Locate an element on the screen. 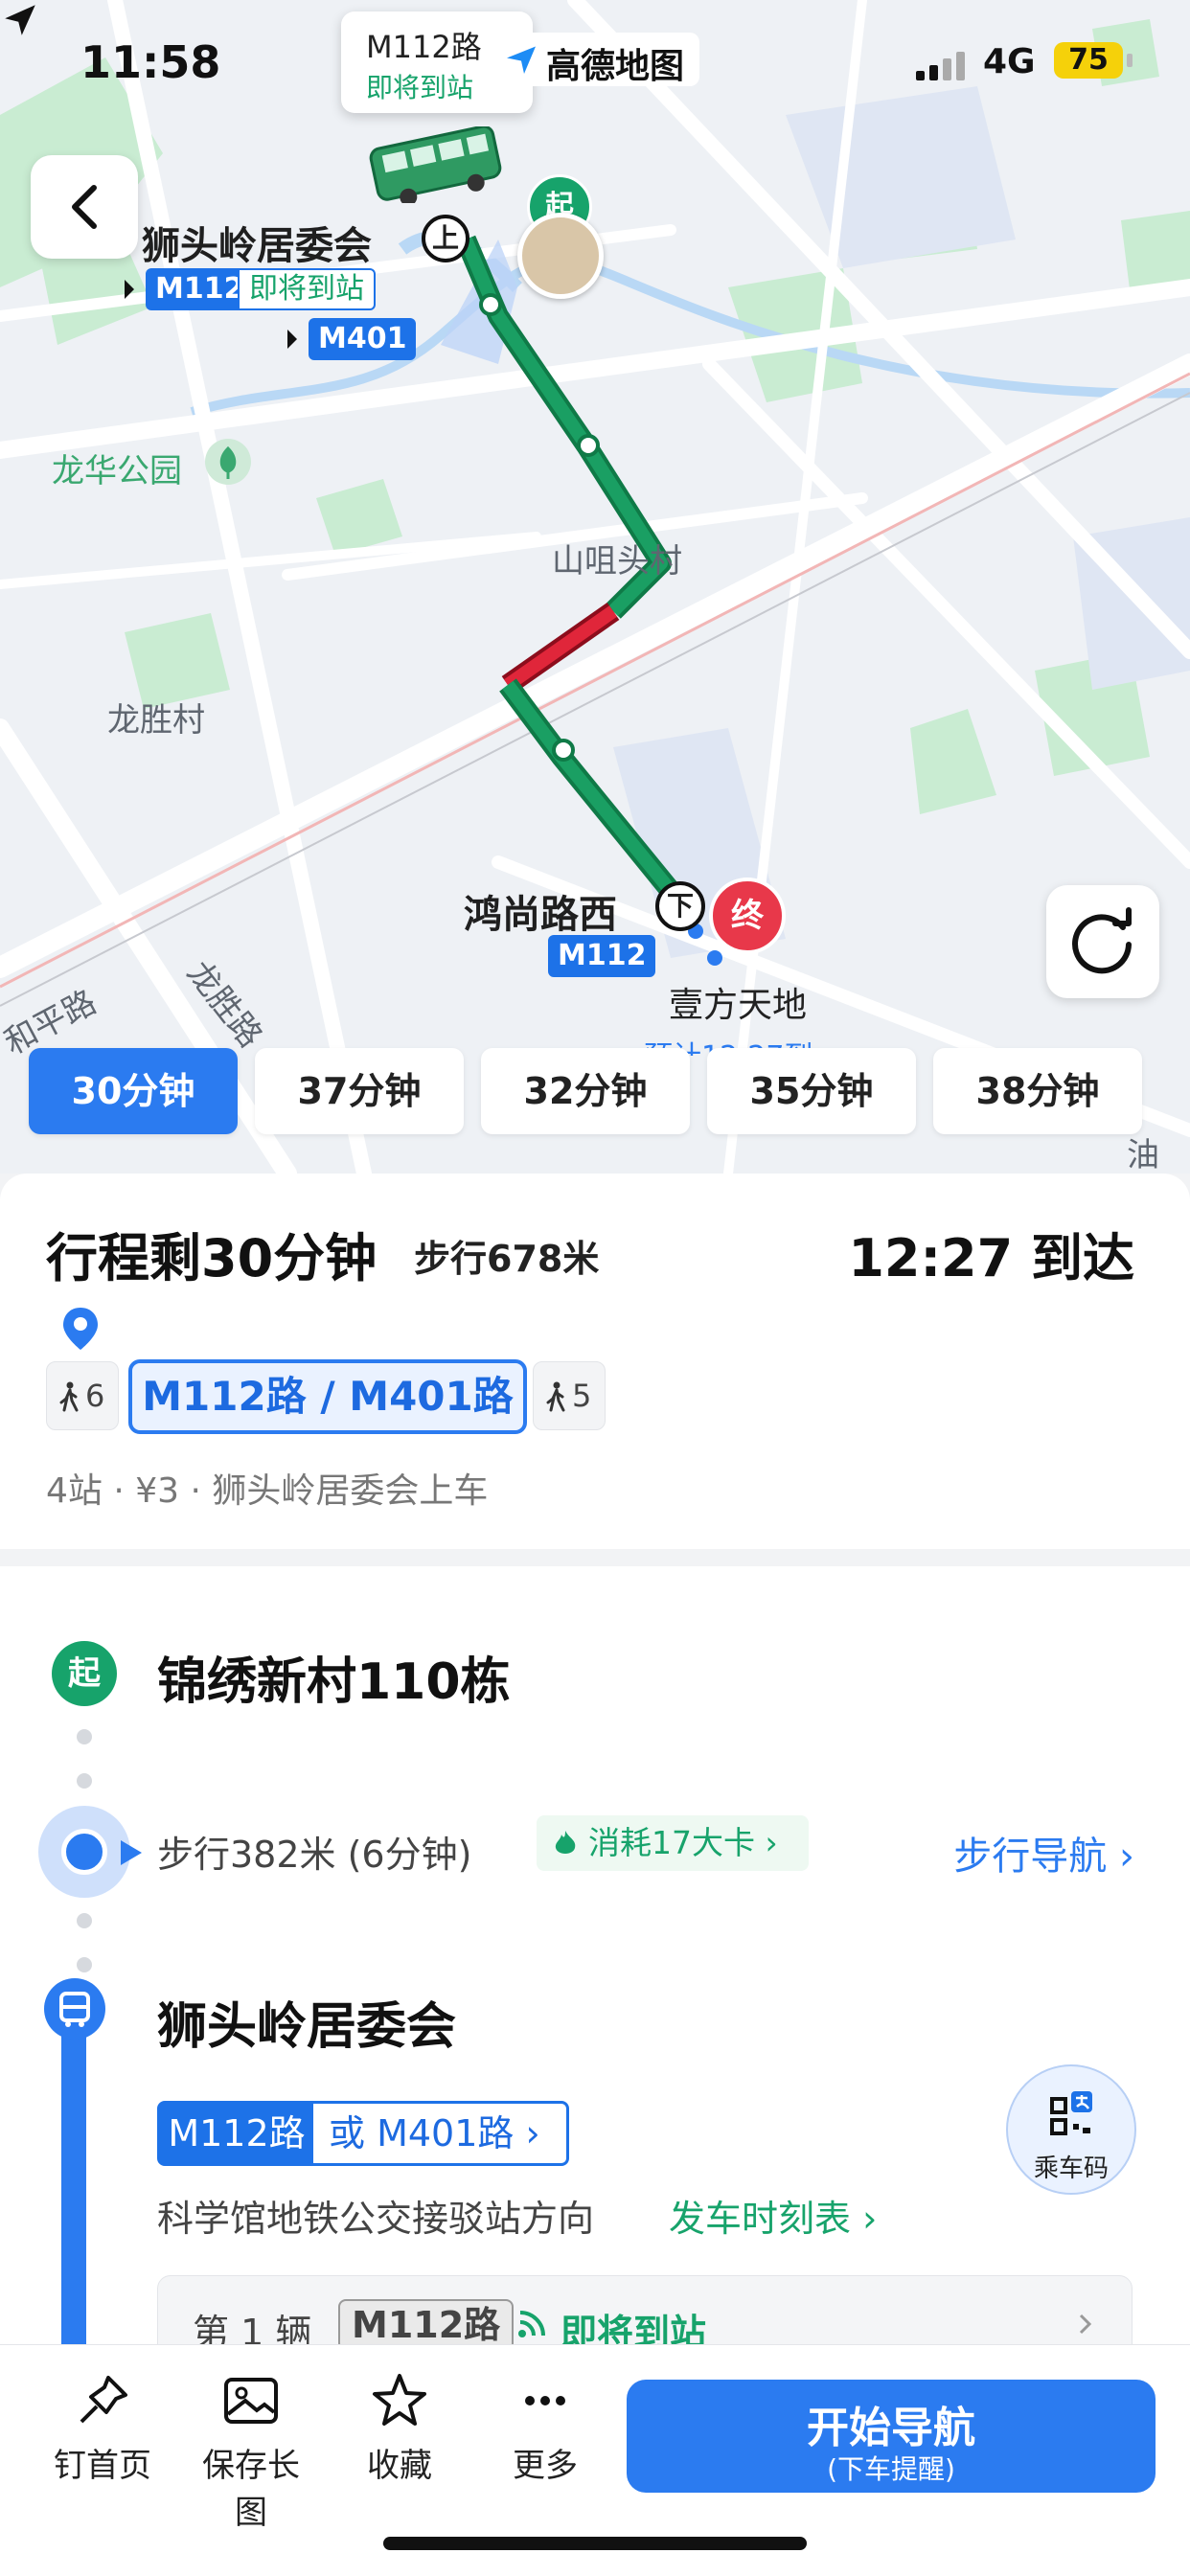 This screenshot has height=2576, width=1190. walk-after-minutes: 5 is located at coordinates (582, 1396).